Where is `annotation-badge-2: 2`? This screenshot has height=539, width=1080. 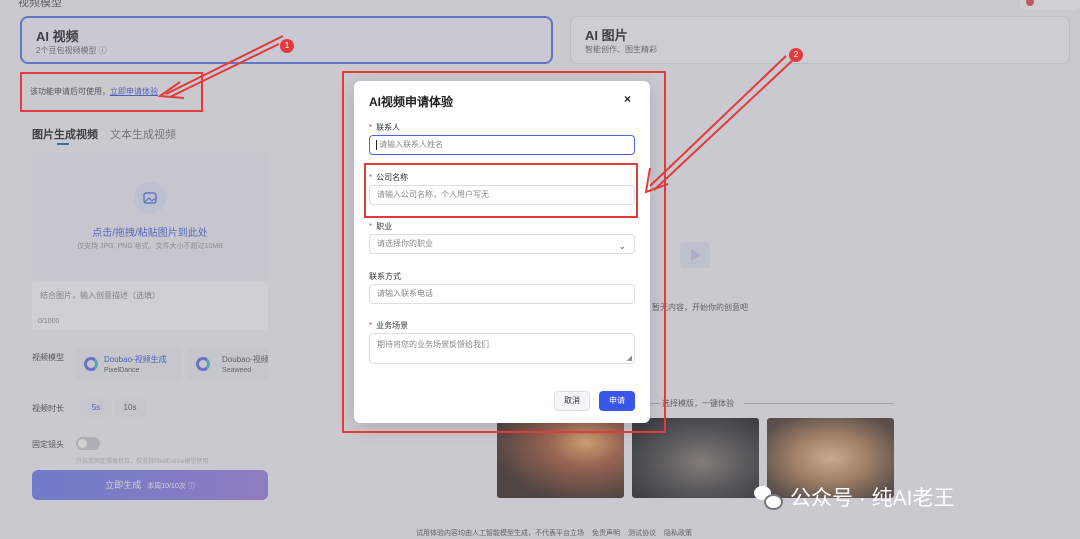
annotation-badge-2: 2 is located at coordinates (796, 55).